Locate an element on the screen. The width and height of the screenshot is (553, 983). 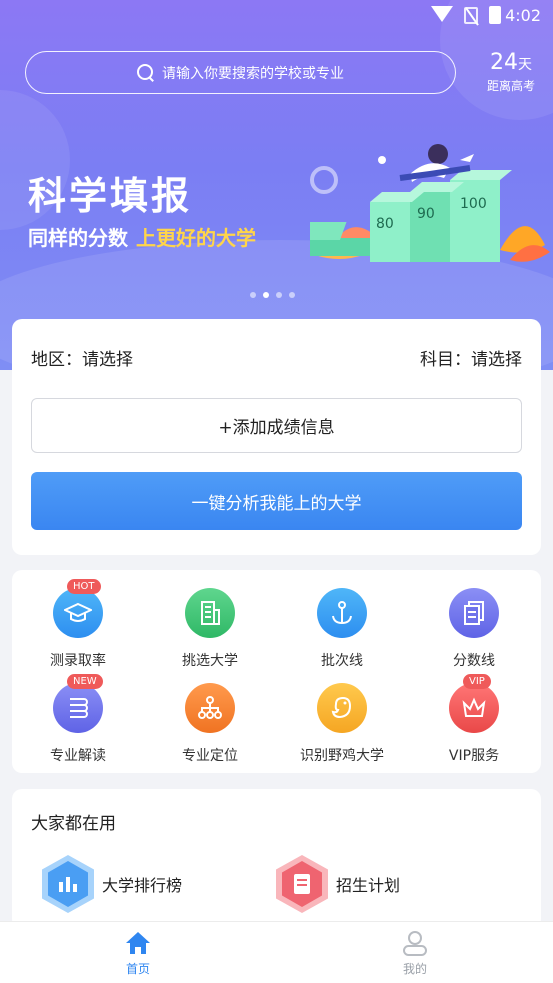
analyze-button: 一键分析我能上的大学 is located at coordinates (276, 501).